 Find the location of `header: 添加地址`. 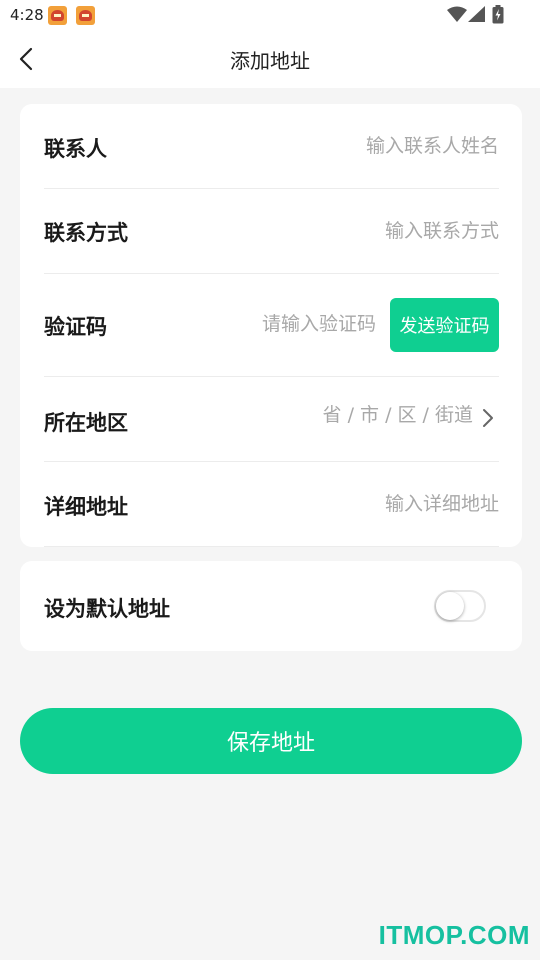

header: 添加地址 is located at coordinates (270, 59).